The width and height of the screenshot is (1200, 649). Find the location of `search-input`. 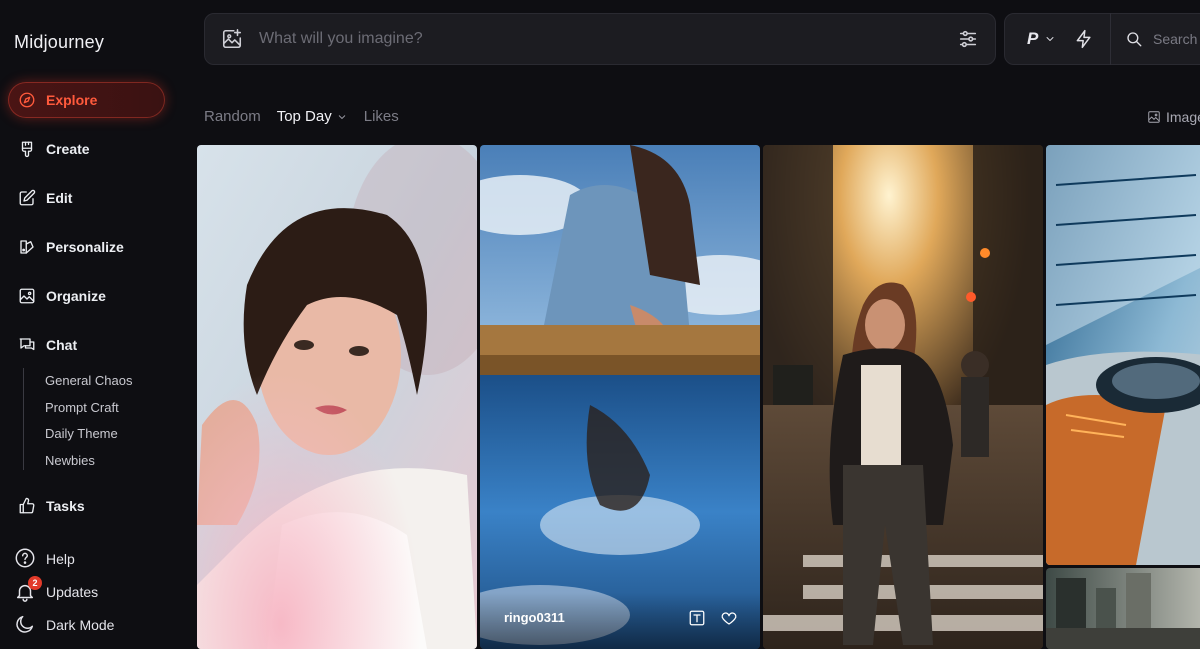

search-input is located at coordinates (1176, 39).